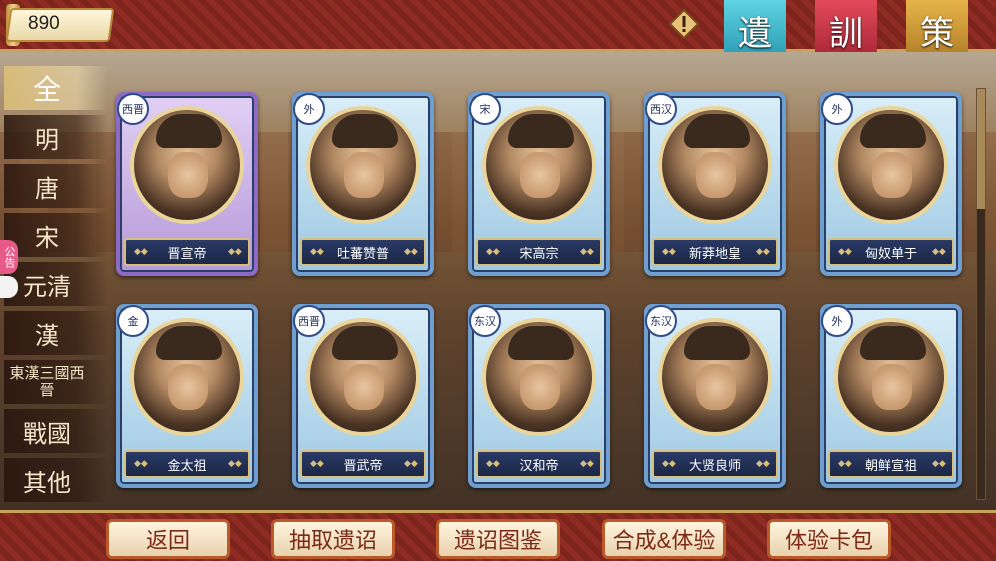 The width and height of the screenshot is (996, 561). I want to click on emperor-card: 西晋 ◆◆ 晋武帝 ◆◆, so click(363, 396).